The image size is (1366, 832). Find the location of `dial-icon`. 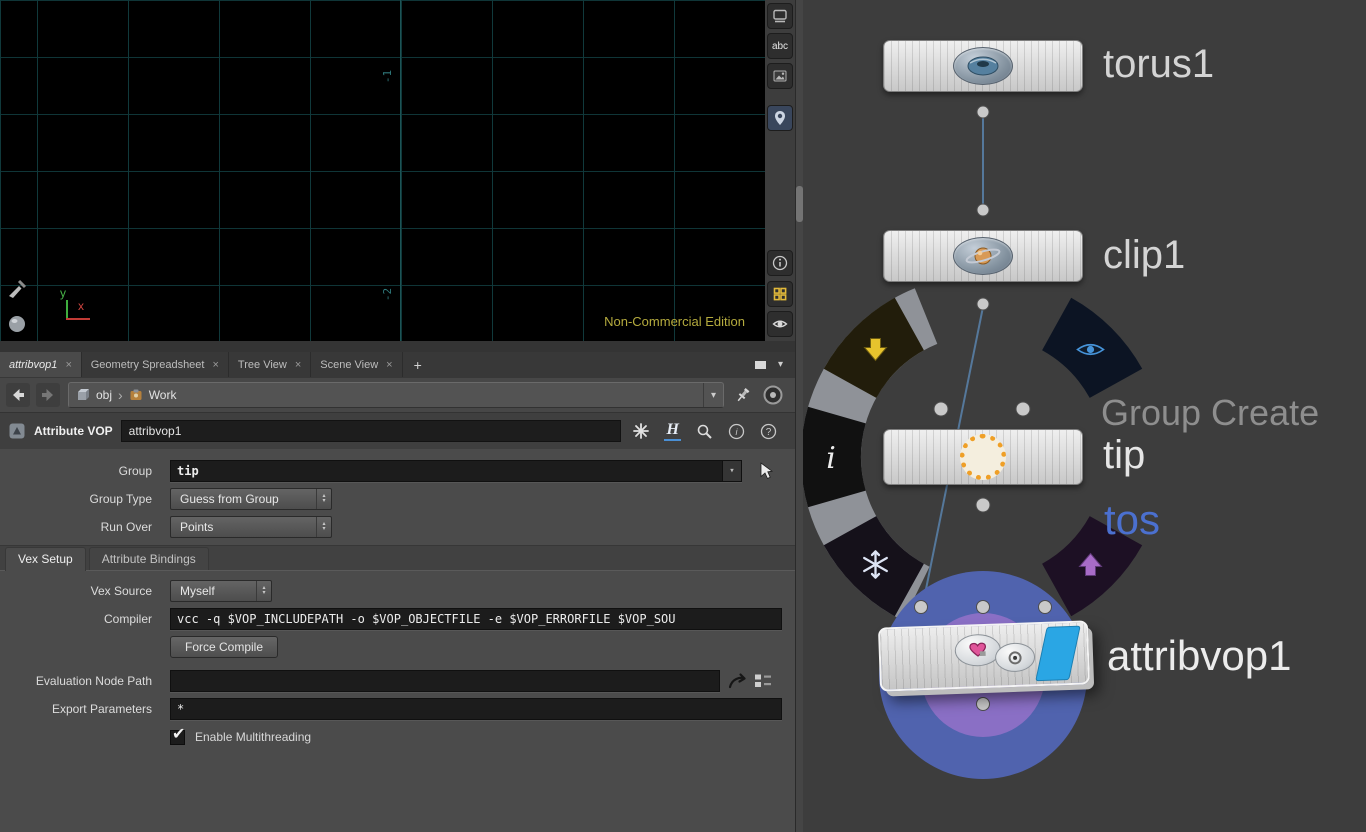

dial-icon is located at coordinates (1015, 657).